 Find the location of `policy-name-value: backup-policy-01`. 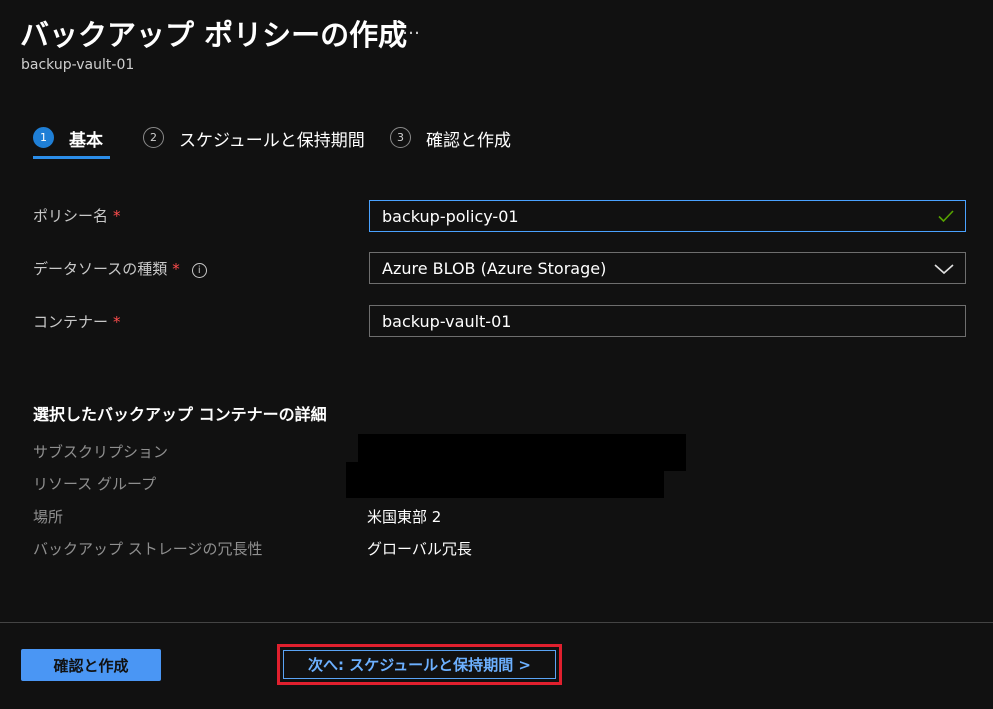

policy-name-value: backup-policy-01 is located at coordinates (450, 216).